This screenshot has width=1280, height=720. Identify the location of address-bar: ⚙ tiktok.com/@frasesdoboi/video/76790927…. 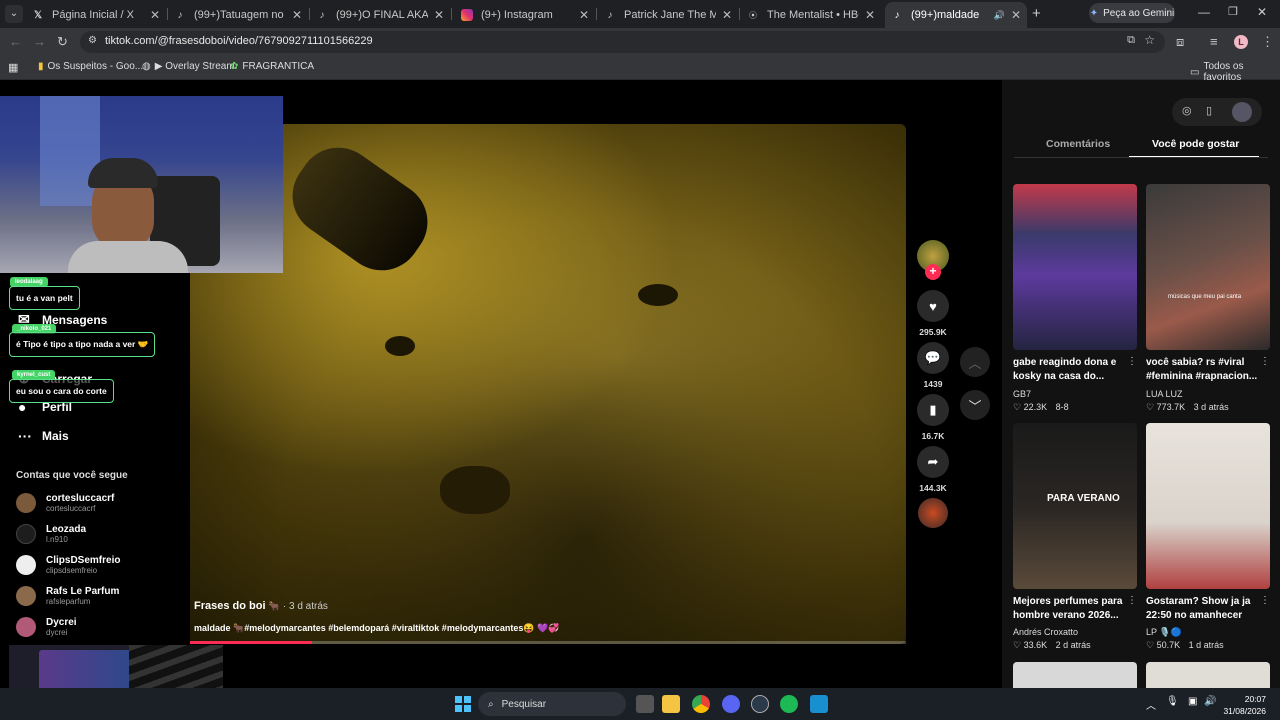
(622, 42).